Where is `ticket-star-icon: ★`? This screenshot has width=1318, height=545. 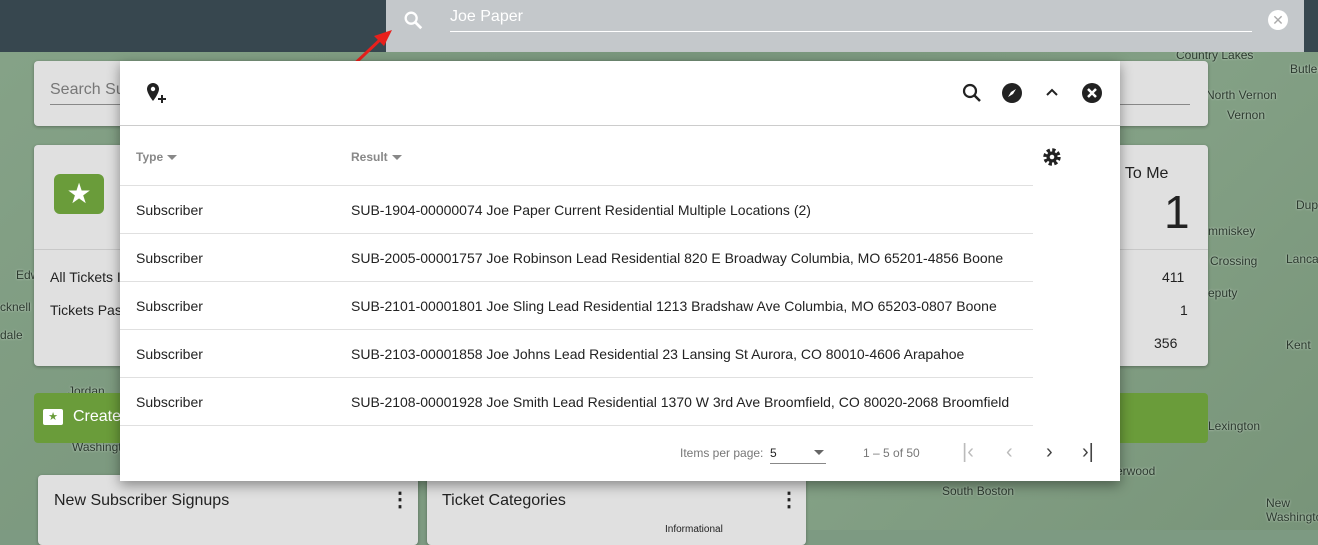
ticket-star-icon: ★ is located at coordinates (79, 194).